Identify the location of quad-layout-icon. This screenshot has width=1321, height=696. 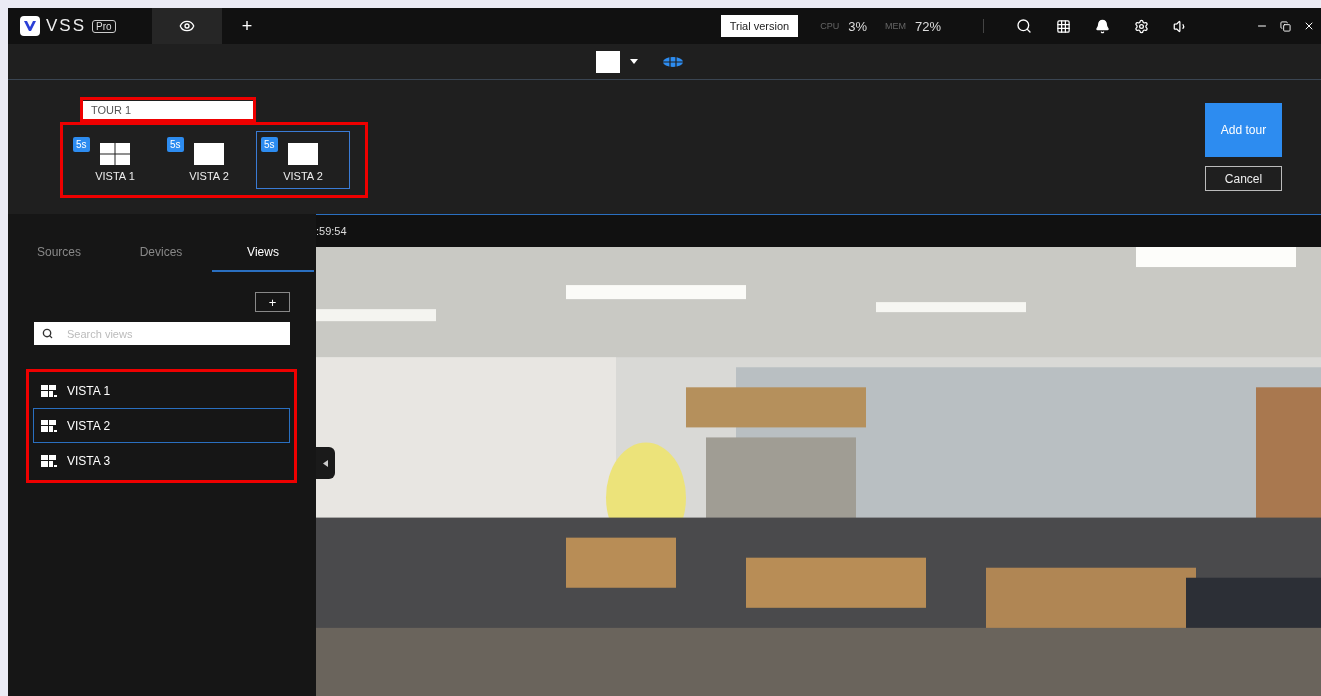
(115, 154).